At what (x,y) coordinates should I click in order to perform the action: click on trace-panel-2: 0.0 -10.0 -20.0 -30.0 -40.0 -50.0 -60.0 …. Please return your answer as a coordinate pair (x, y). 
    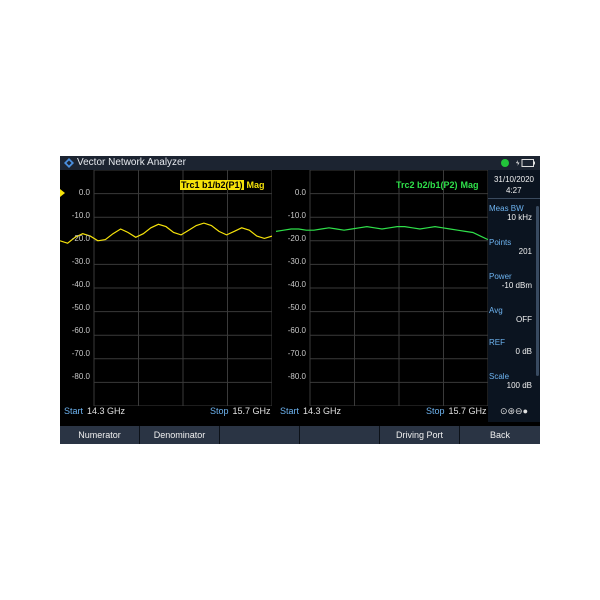
    Looking at the image, I should click on (382, 288).